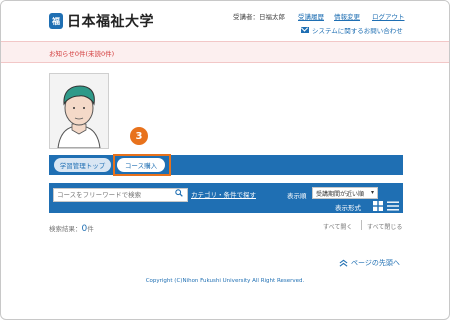 This screenshot has width=450, height=320. I want to click on category-search-link: カテゴリ・条件で探す, so click(223, 194).